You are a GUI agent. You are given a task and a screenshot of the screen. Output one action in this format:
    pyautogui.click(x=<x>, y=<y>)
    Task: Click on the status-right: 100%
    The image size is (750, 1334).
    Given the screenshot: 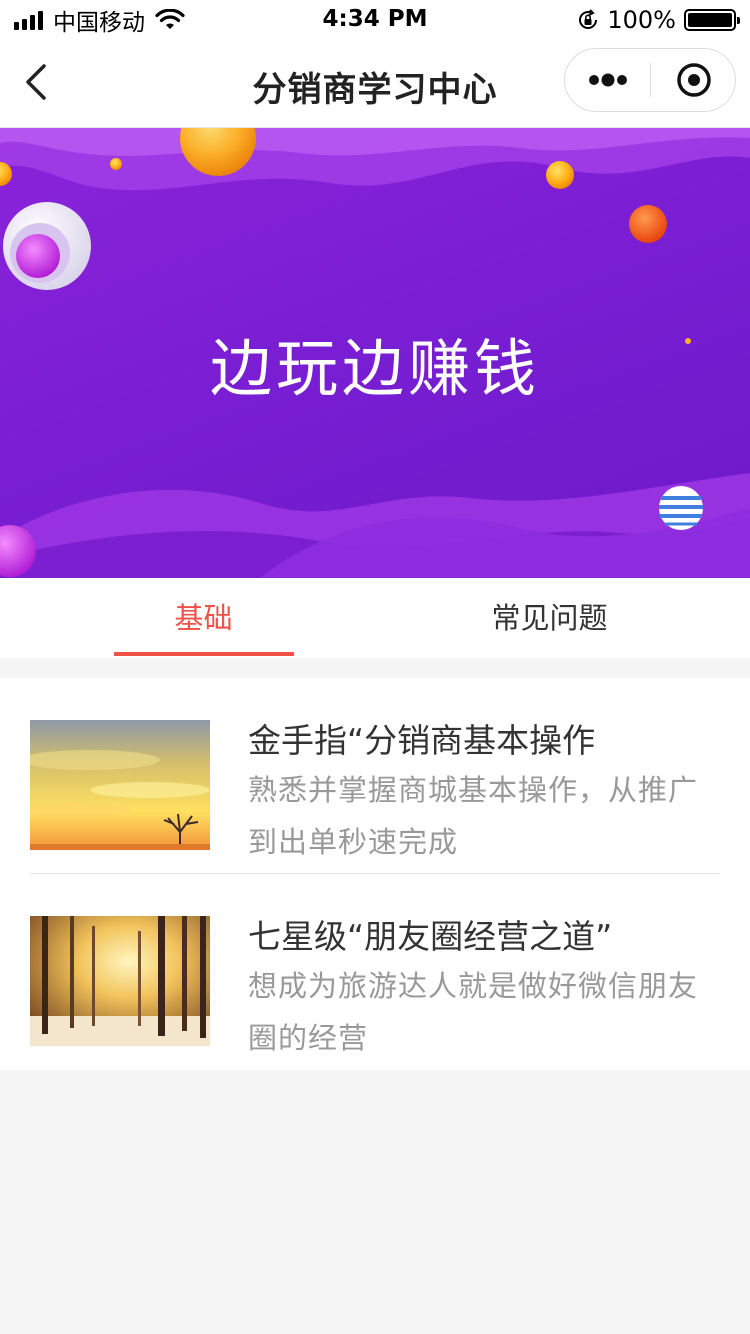 What is the action you would take?
    pyautogui.click(x=658, y=20)
    